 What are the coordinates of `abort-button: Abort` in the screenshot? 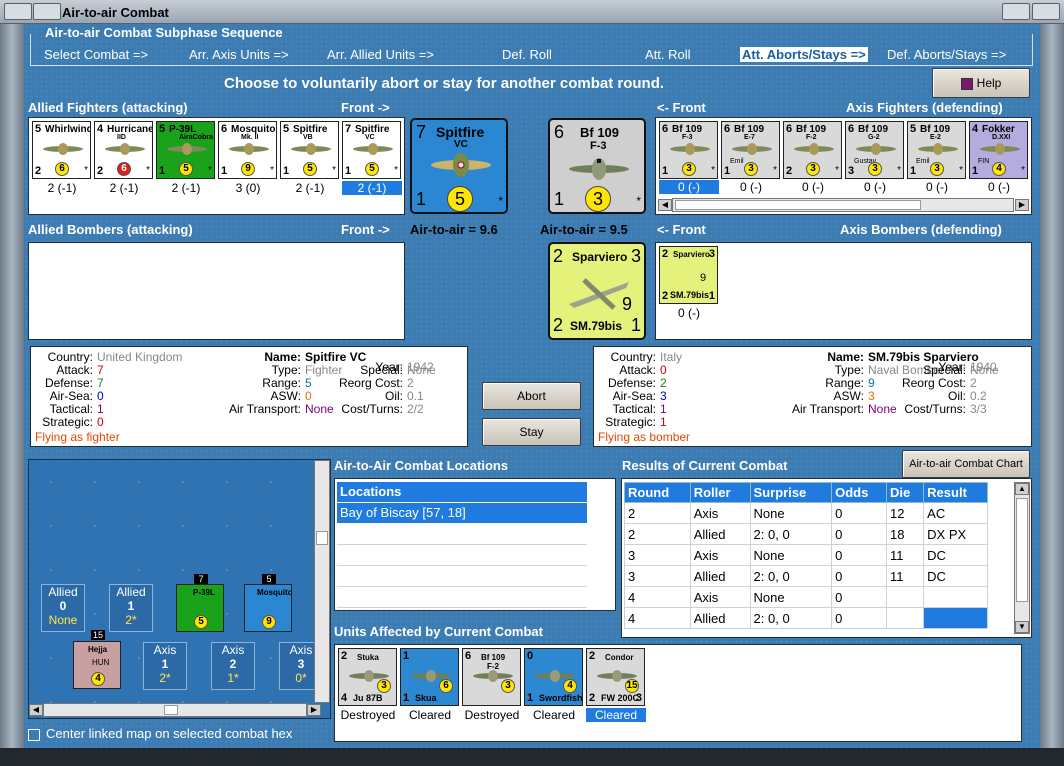 It's located at (531, 396).